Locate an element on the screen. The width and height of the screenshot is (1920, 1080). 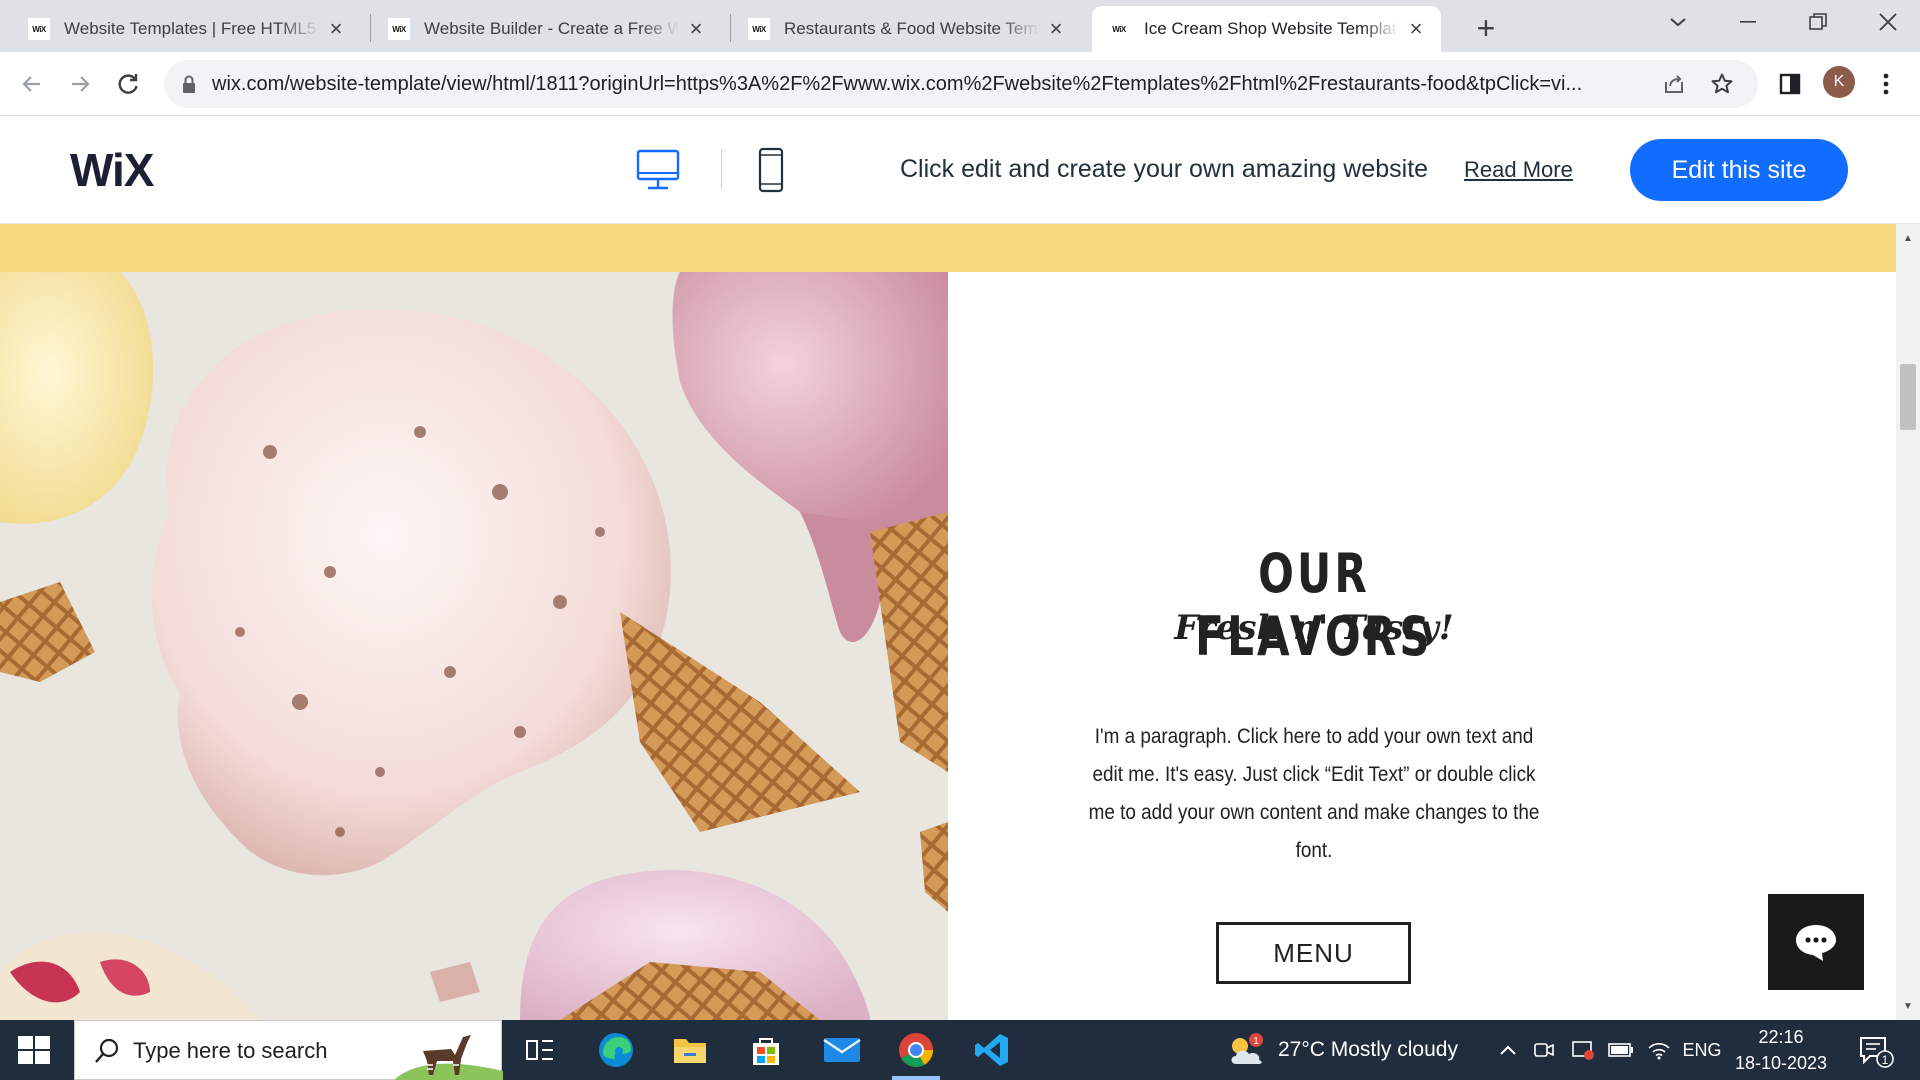
minimize-button is located at coordinates (1748, 22).